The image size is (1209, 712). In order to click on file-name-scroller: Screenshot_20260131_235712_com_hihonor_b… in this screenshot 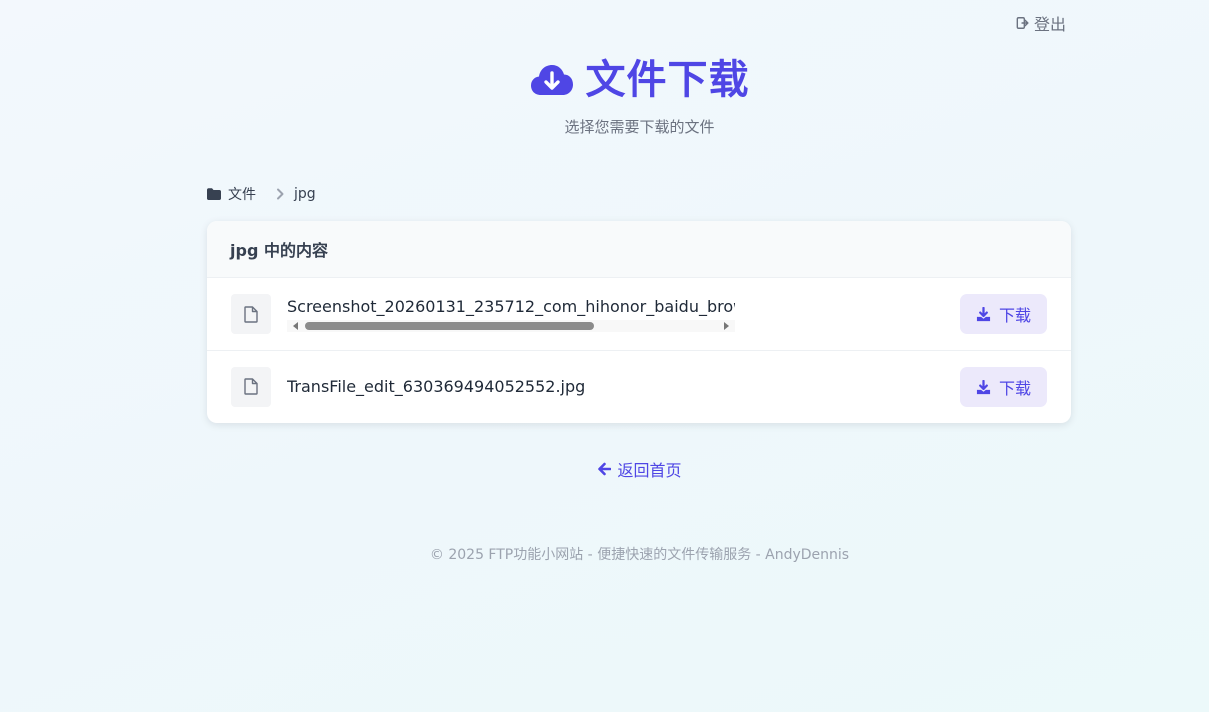, I will do `click(511, 314)`.